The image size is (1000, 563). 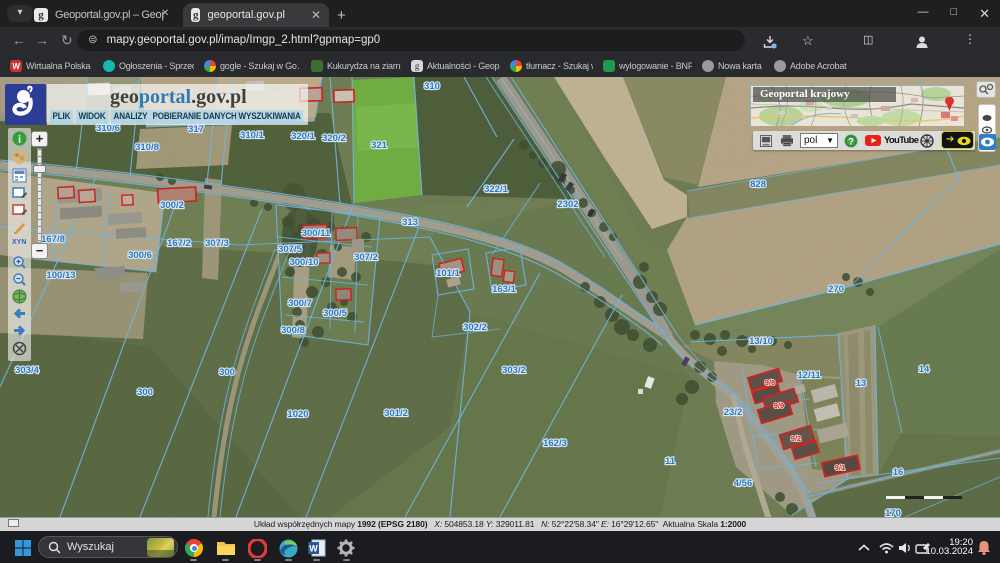 What do you see at coordinates (670, 461) in the screenshot?
I see `svg-text: 11` at bounding box center [670, 461].